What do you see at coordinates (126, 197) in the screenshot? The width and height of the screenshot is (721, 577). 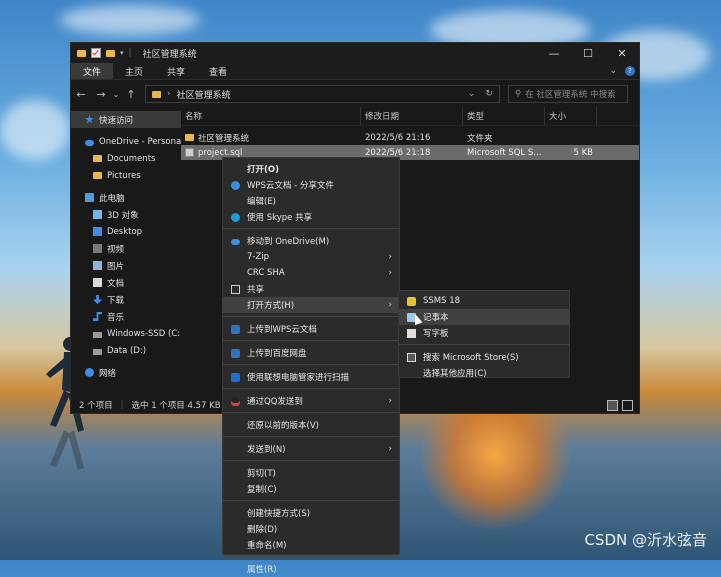 I see `sidebar-item: 此电脑` at bounding box center [126, 197].